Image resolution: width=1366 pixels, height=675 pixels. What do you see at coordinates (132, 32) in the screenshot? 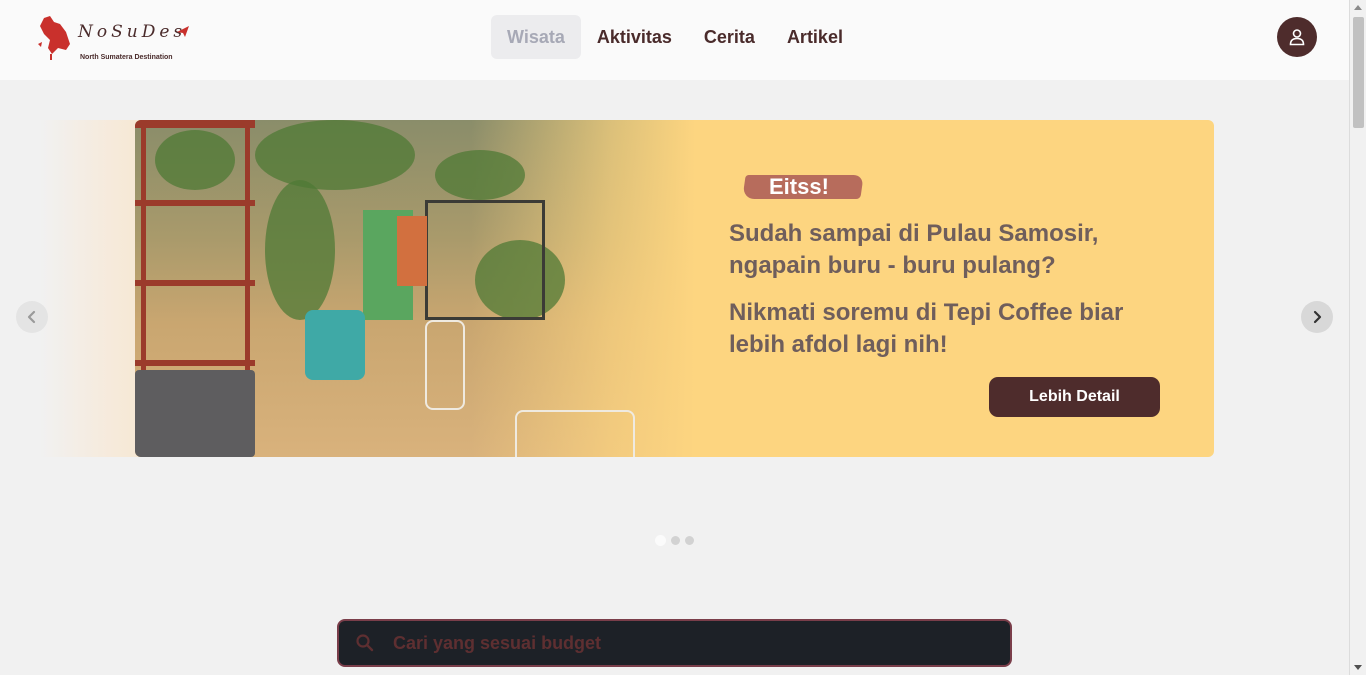
I see `brand-wordmark: NoSuDes` at bounding box center [132, 32].